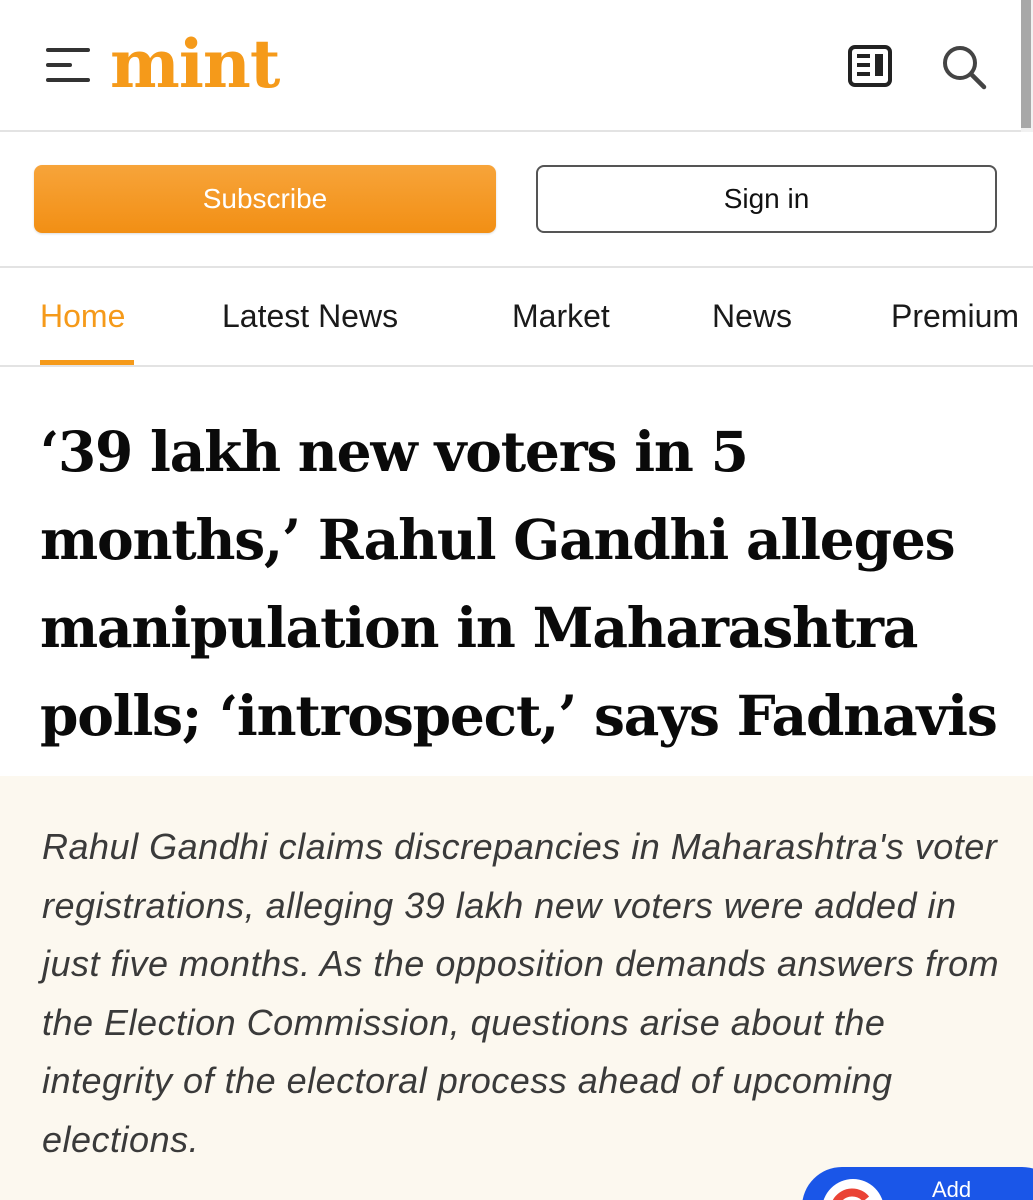 Image resolution: width=1033 pixels, height=1200 pixels. What do you see at coordinates (766, 199) in the screenshot?
I see `signin-button: Sign in` at bounding box center [766, 199].